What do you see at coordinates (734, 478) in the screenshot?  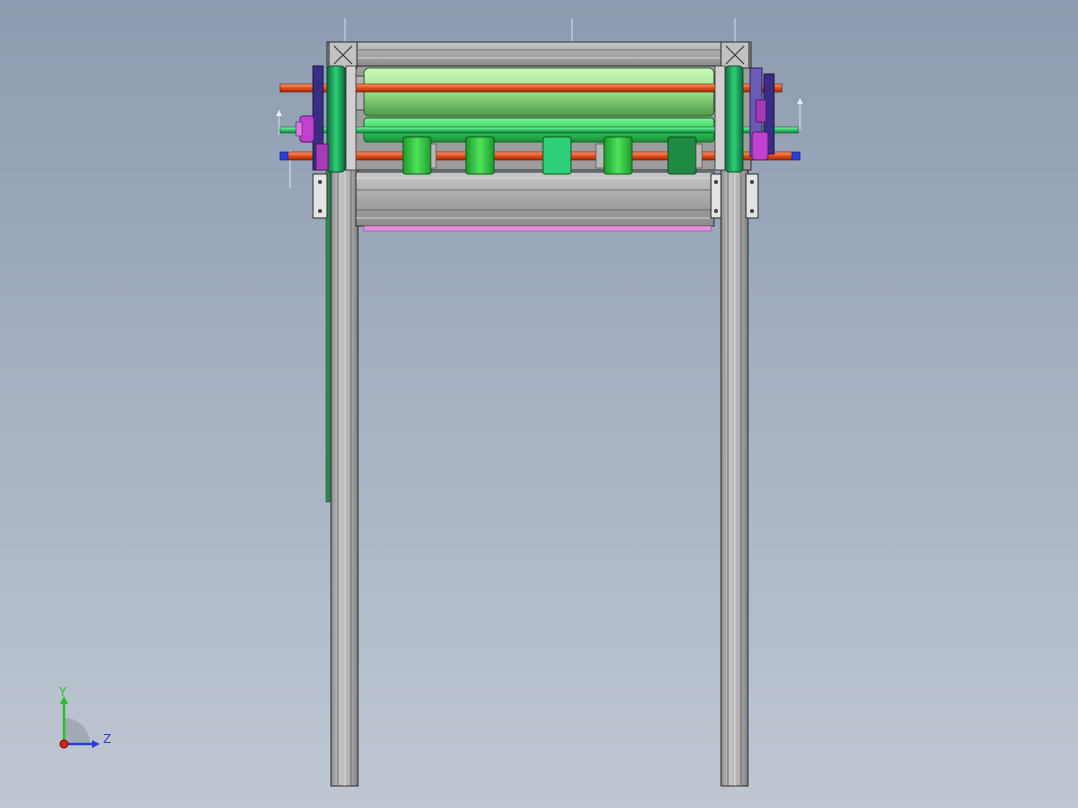 I see `right-frame-leg` at bounding box center [734, 478].